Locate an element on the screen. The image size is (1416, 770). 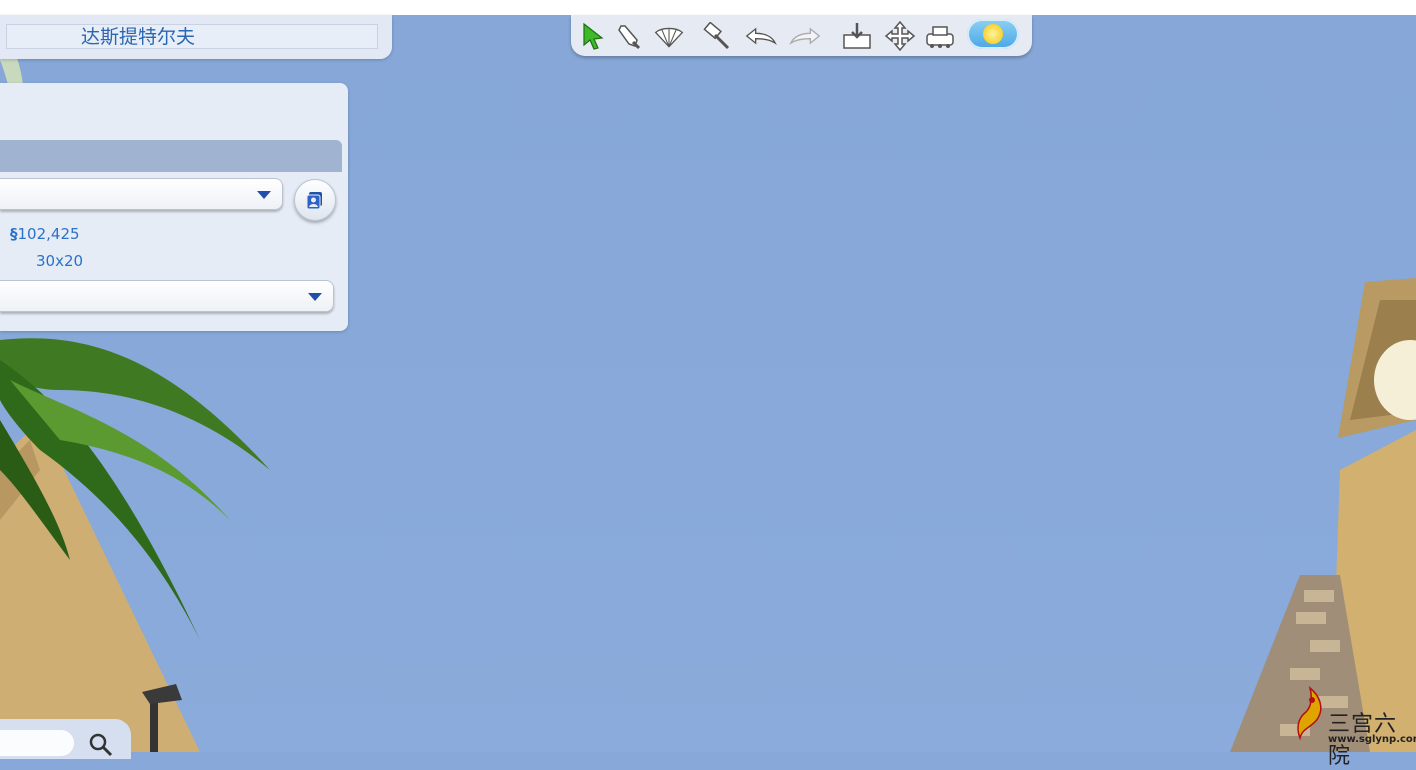
search-panel is located at coordinates (65, 739).